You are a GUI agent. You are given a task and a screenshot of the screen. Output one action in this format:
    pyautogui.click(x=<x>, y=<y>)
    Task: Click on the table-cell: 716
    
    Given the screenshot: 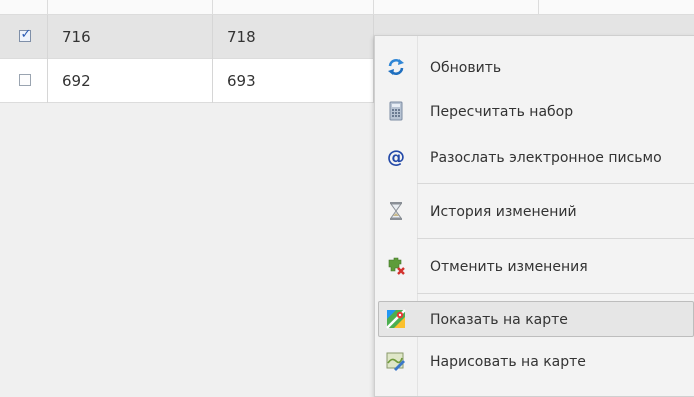 What is the action you would take?
    pyautogui.click(x=76, y=37)
    